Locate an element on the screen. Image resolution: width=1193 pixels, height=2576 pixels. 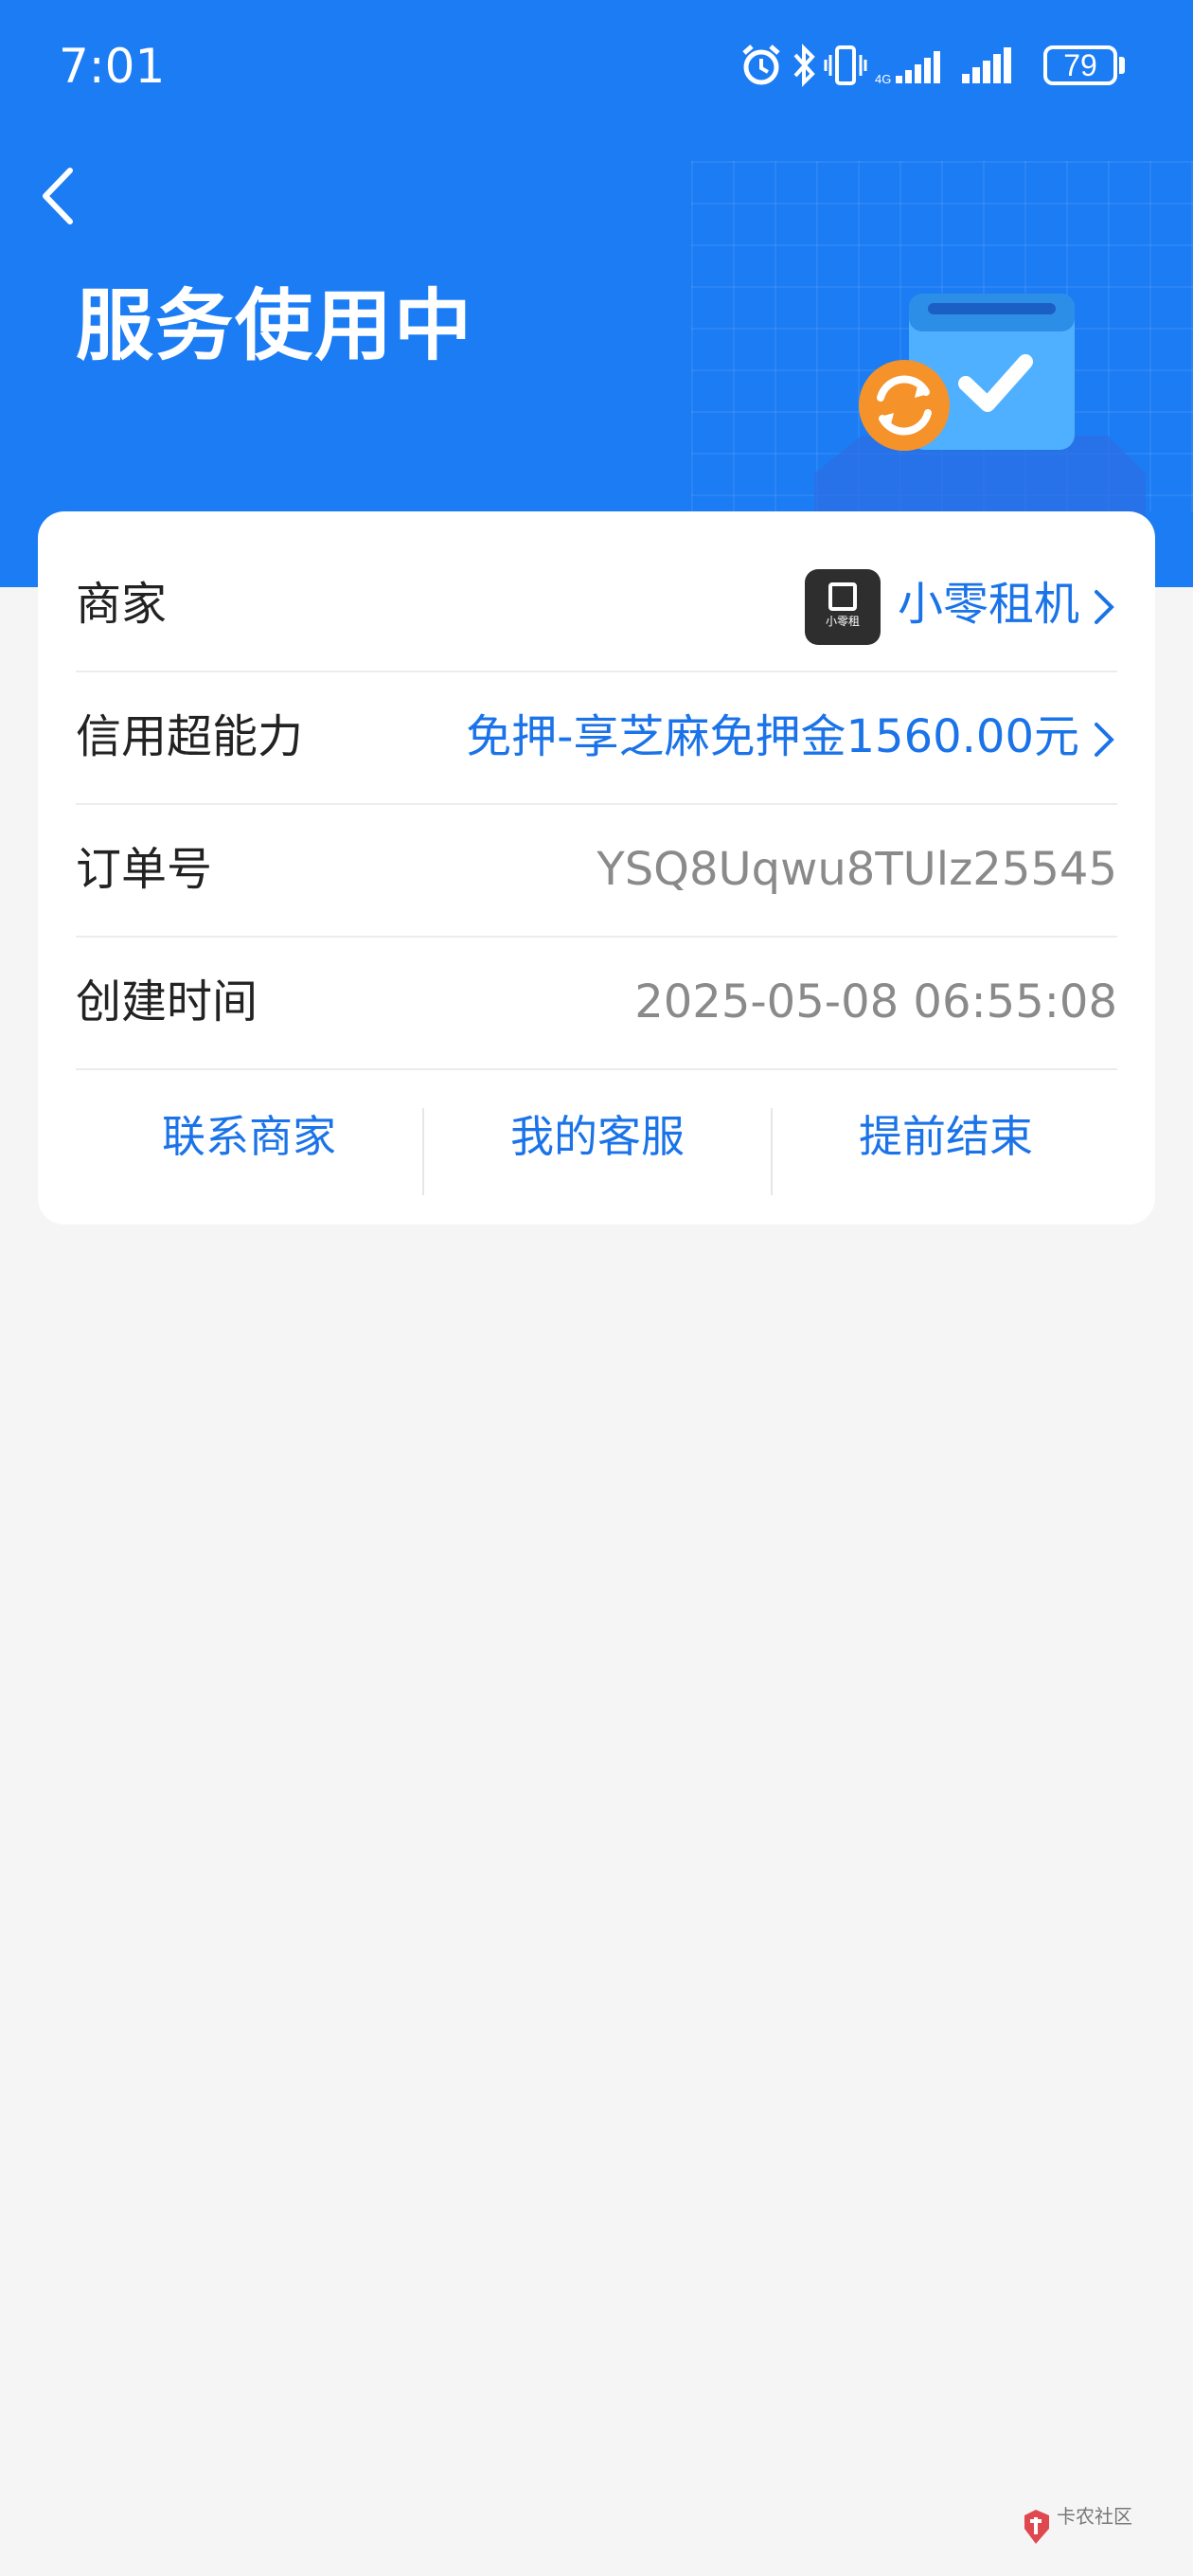
signal-icon is located at coordinates (986, 65).